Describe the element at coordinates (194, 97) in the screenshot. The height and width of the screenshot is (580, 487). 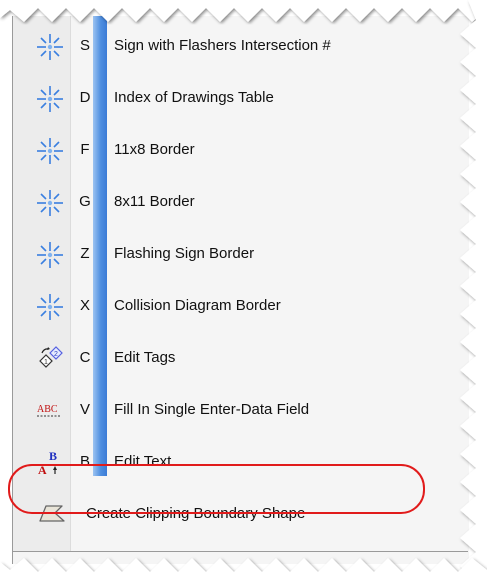
I see `menu-item-label: Index of Drawings Table` at that location.